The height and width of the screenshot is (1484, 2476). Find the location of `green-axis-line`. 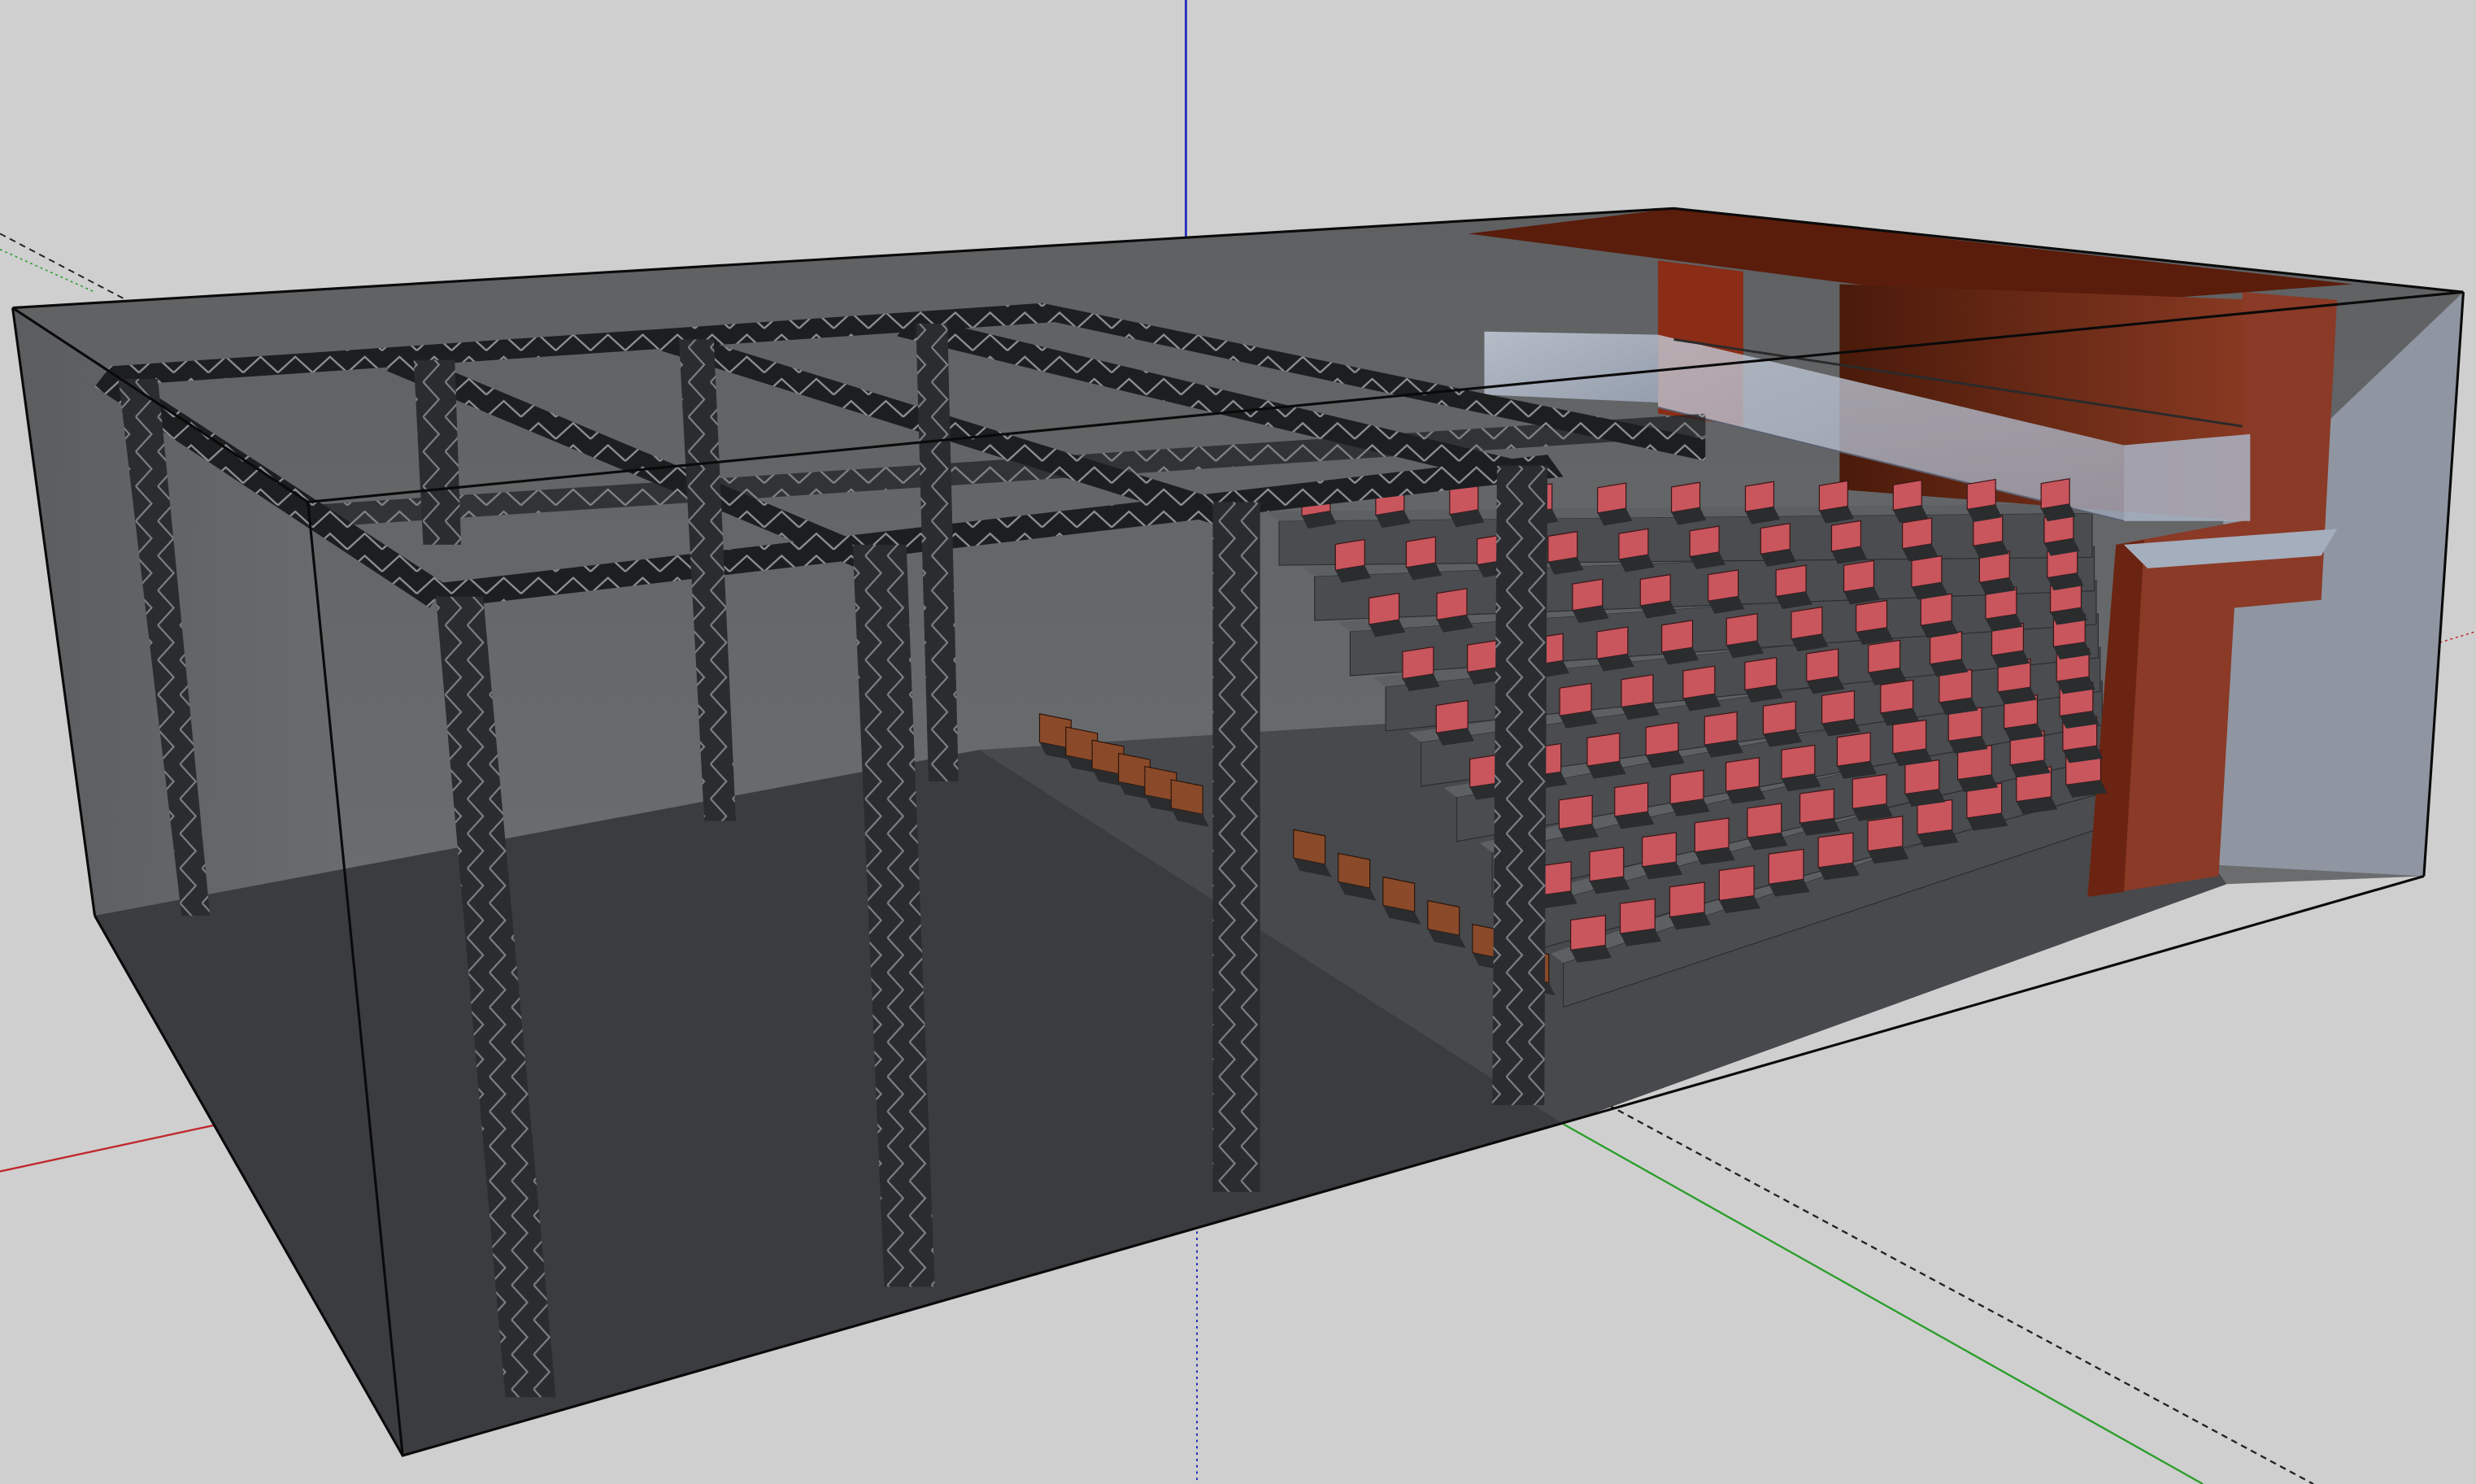

green-axis-line is located at coordinates (1883, 1303).